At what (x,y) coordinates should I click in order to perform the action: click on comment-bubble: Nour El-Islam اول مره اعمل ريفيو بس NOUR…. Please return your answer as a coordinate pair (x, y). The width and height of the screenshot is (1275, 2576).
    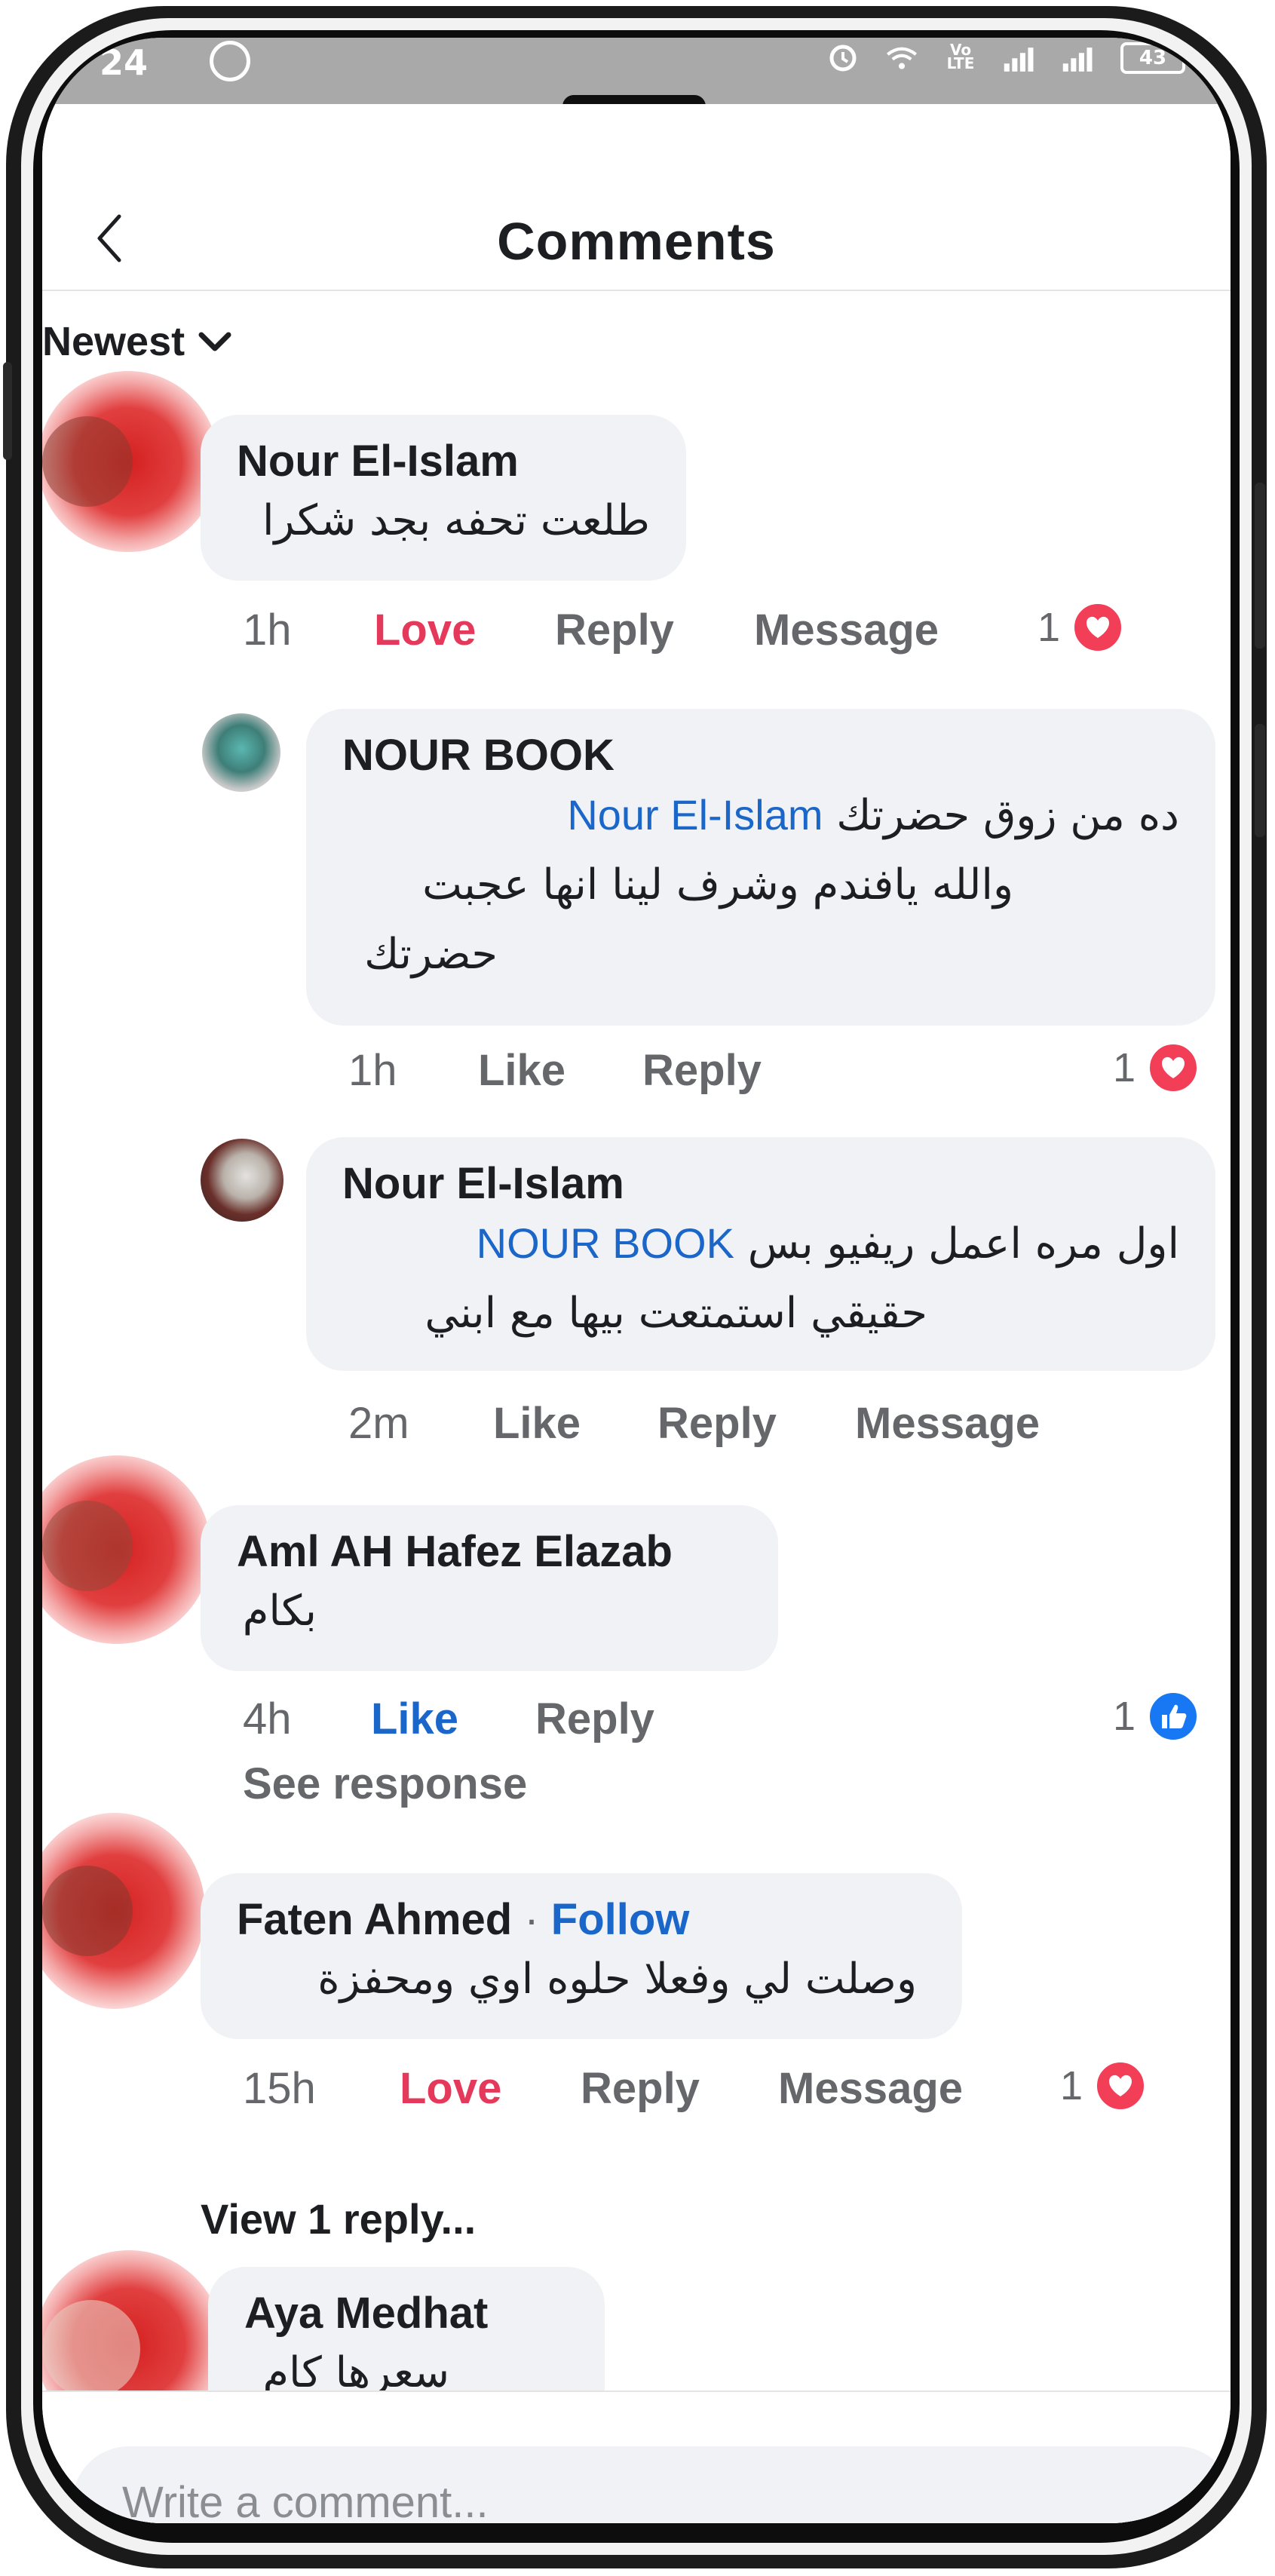
    Looking at the image, I should click on (760, 1254).